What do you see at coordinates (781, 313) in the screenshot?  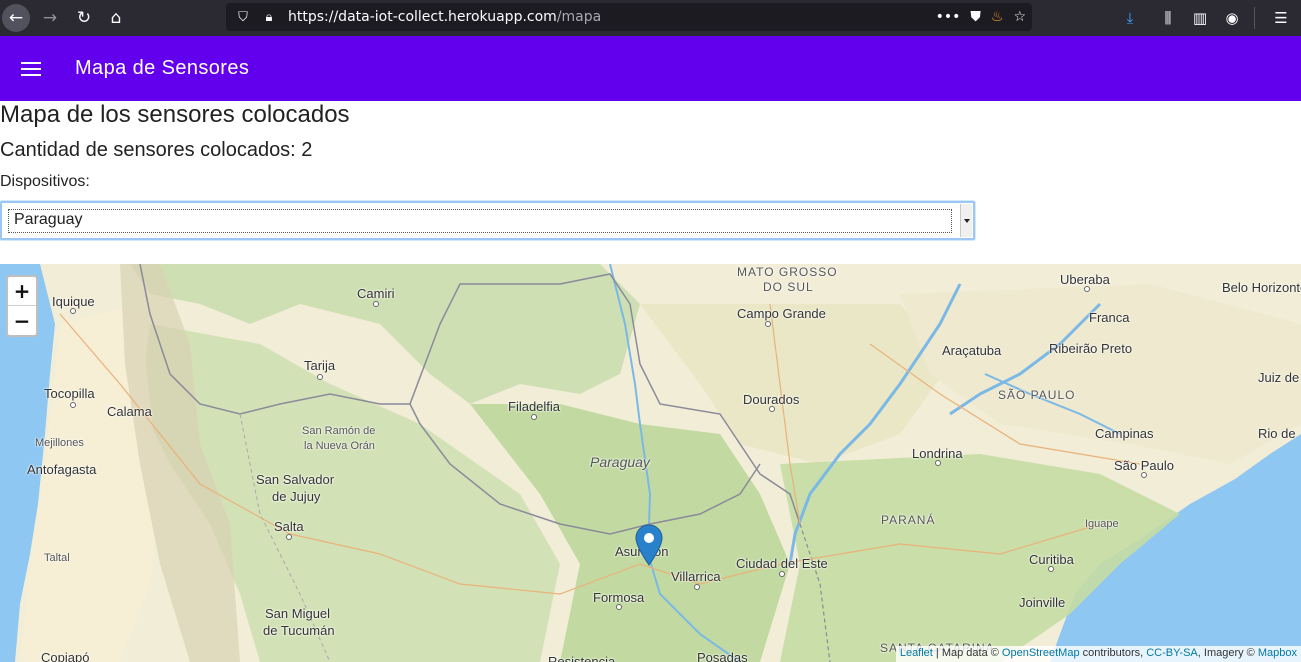 I see `map-label-campo-grande: Campo Grande` at bounding box center [781, 313].